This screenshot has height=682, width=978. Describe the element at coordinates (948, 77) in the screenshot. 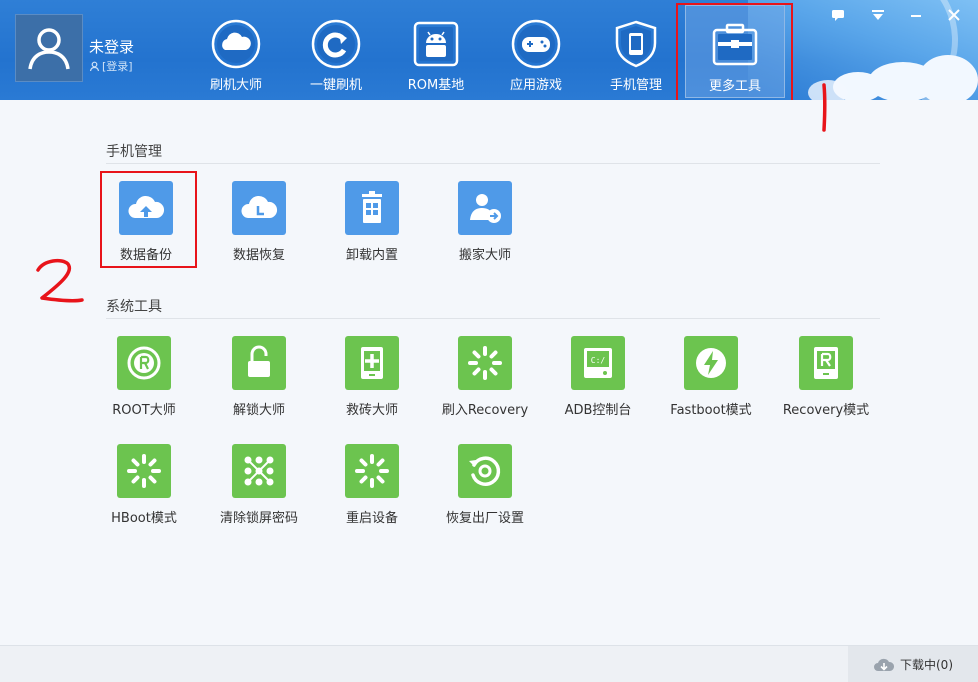

I see `cloud-decoration` at that location.